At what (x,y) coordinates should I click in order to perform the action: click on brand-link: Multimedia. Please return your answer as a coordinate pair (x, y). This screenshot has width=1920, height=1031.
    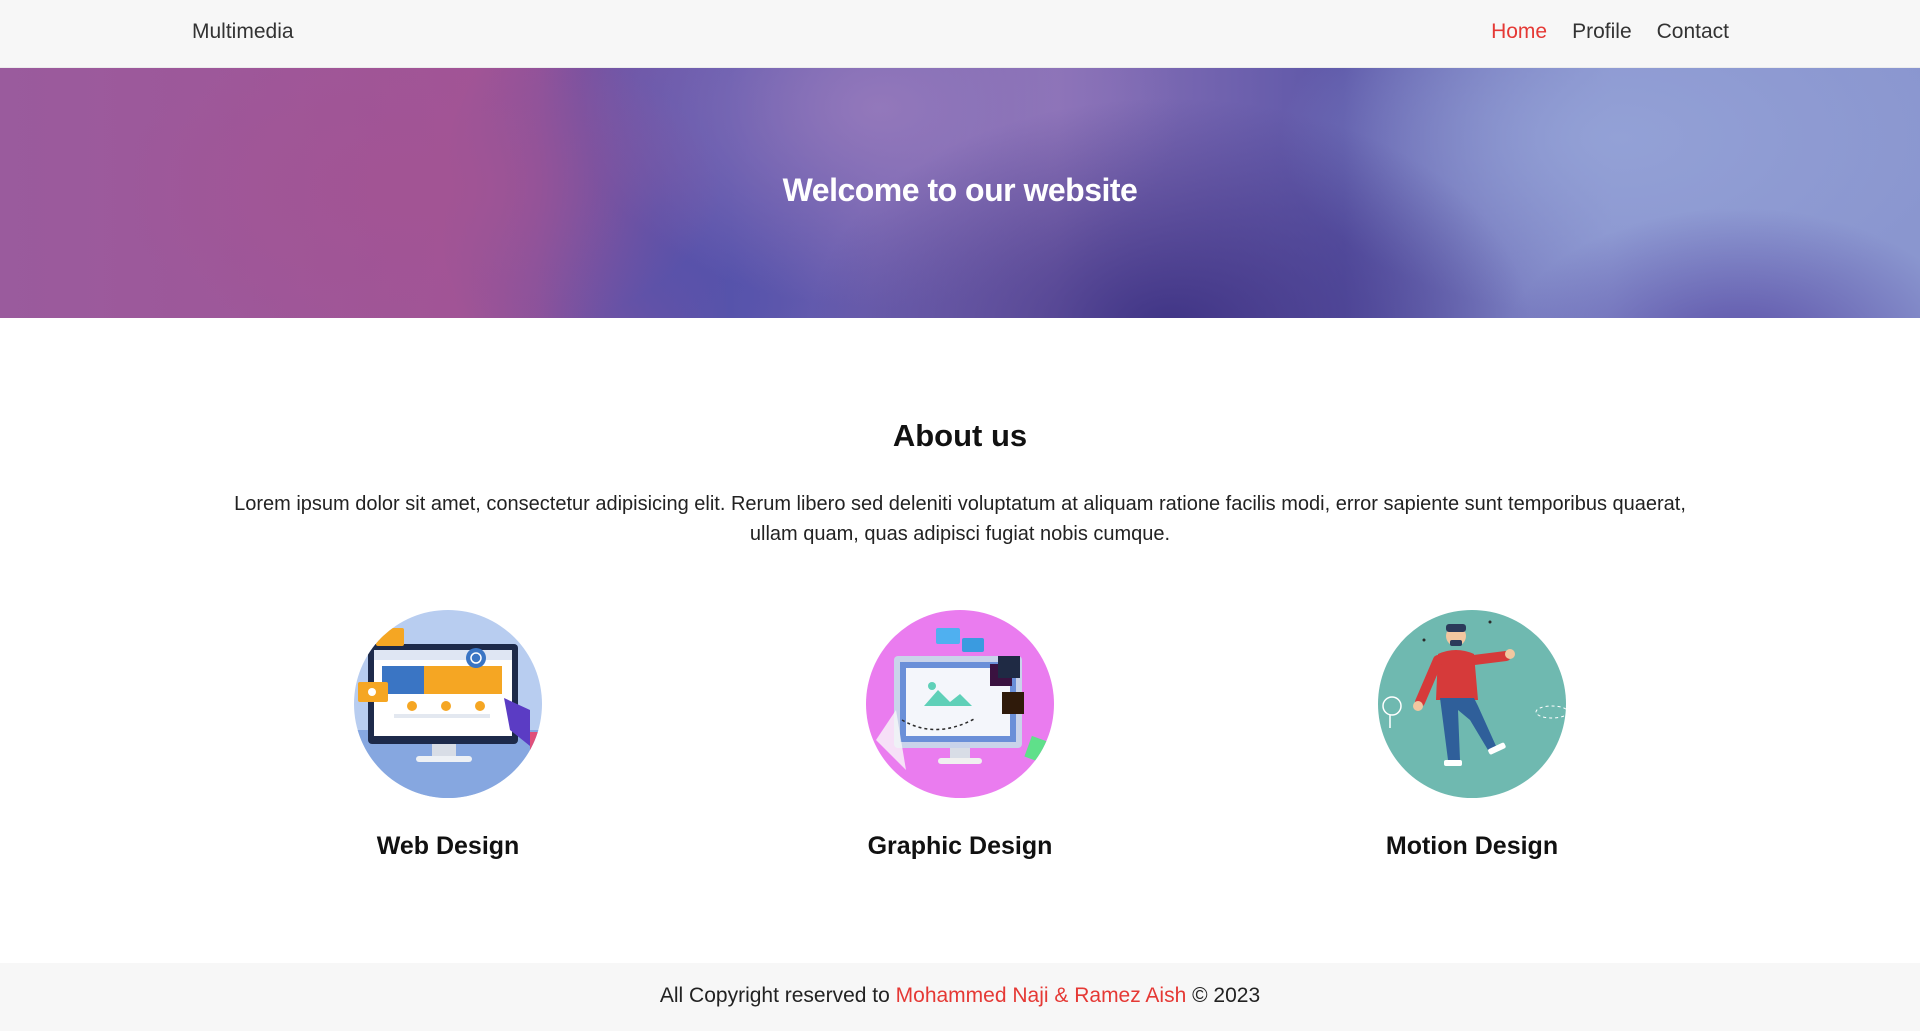
    Looking at the image, I should click on (243, 32).